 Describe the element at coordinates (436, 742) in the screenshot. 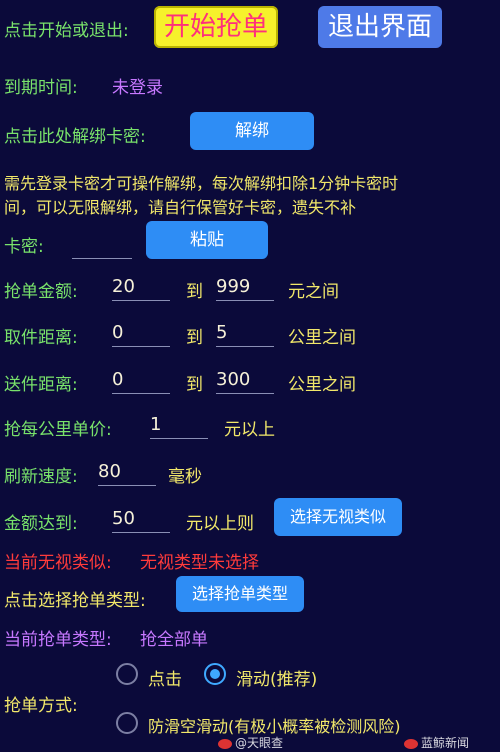

I see `watermark-right: 蓝鲸新闻` at that location.